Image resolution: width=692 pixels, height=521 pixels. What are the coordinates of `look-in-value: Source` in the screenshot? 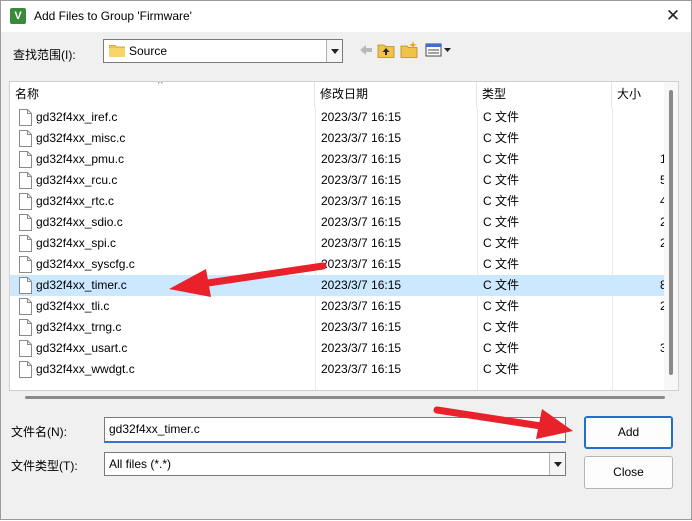 It's located at (148, 51).